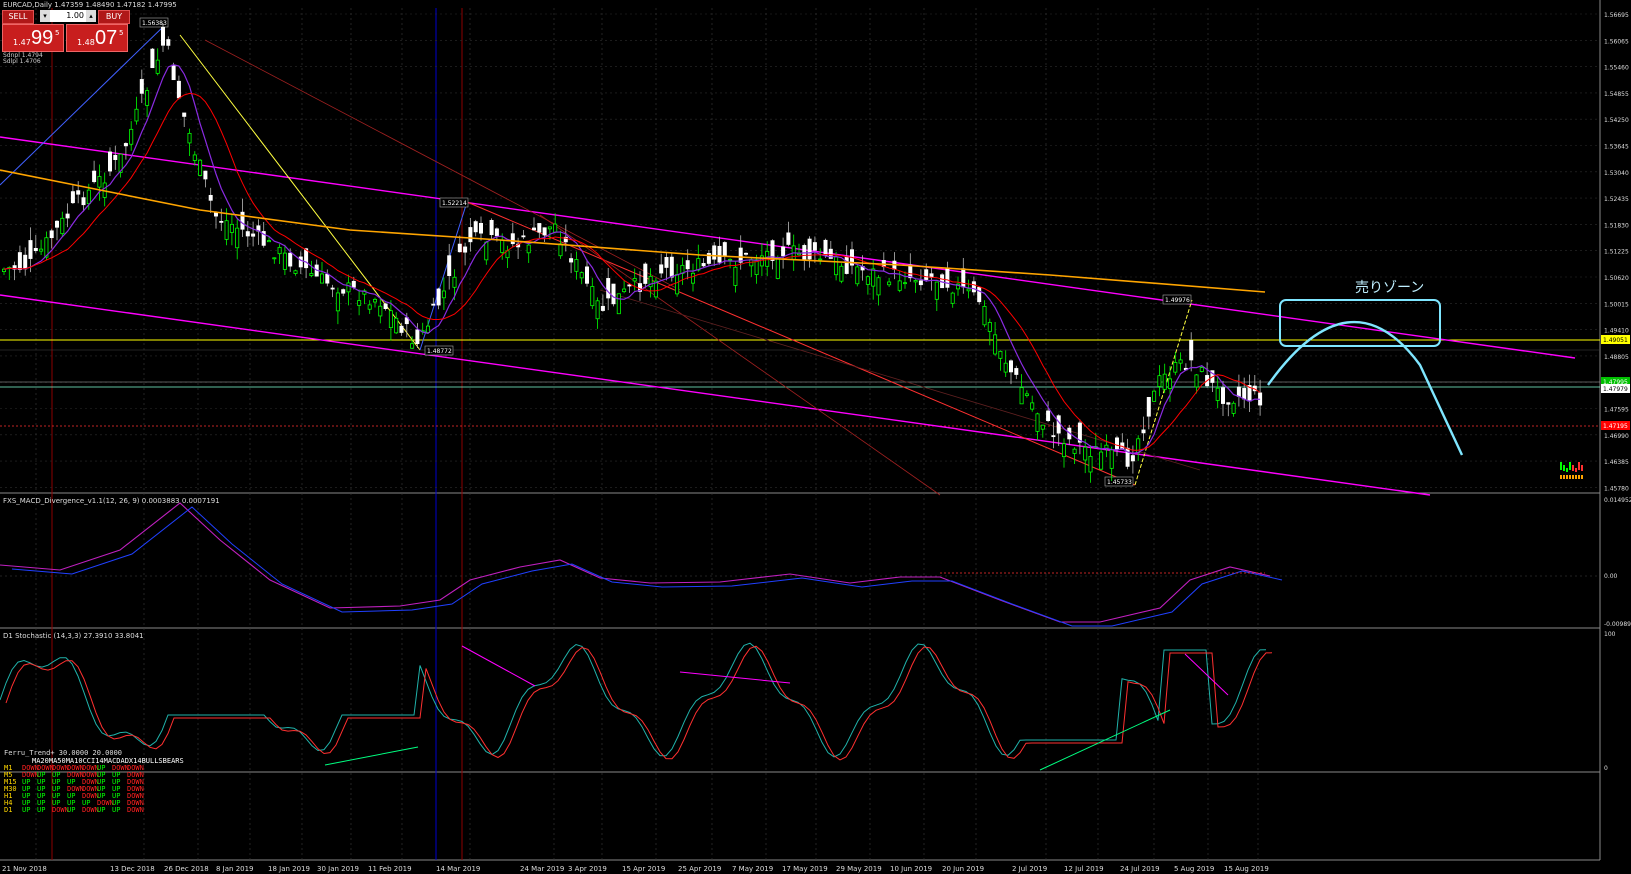 The height and width of the screenshot is (874, 1631). I want to click on lot-size-input: 1.00, so click(68, 16).